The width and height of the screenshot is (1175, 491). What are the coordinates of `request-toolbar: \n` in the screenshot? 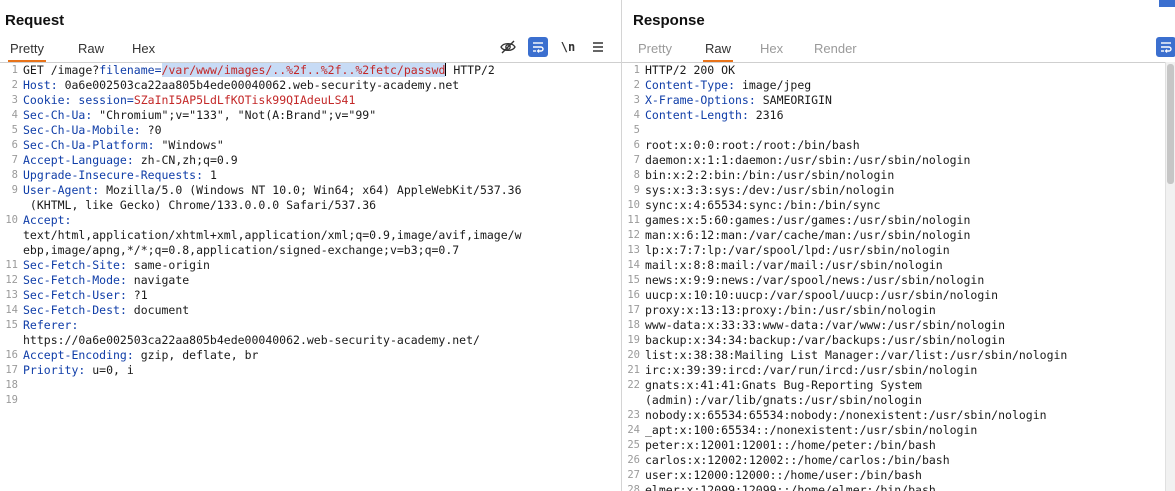 It's located at (556, 47).